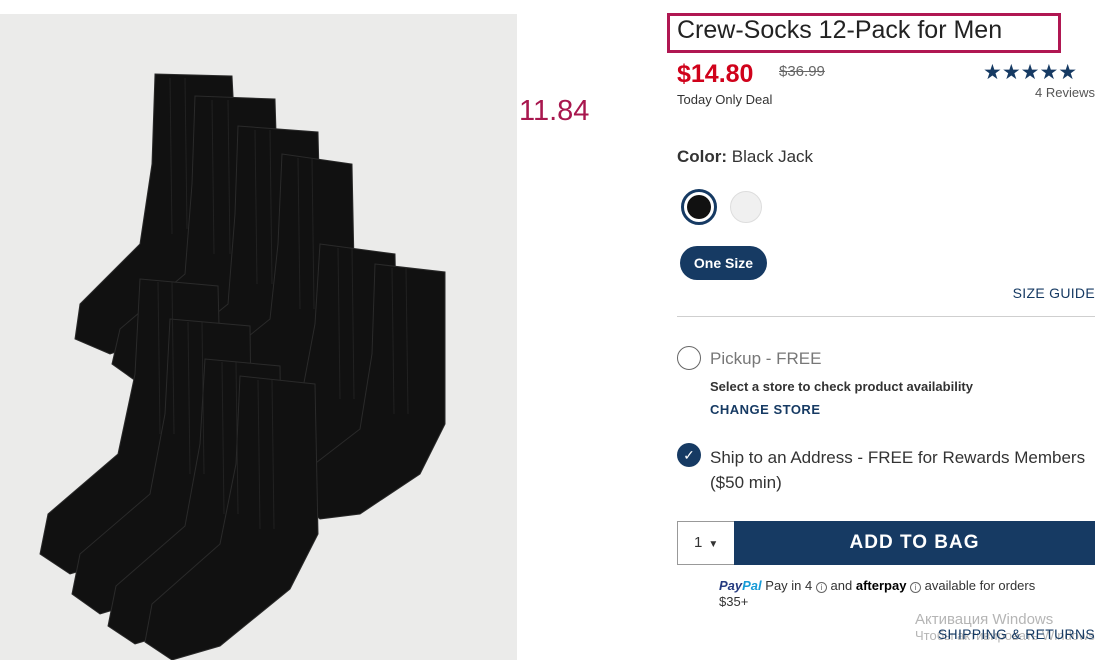  I want to click on pay-in-text: Pay in 4, so click(789, 585).